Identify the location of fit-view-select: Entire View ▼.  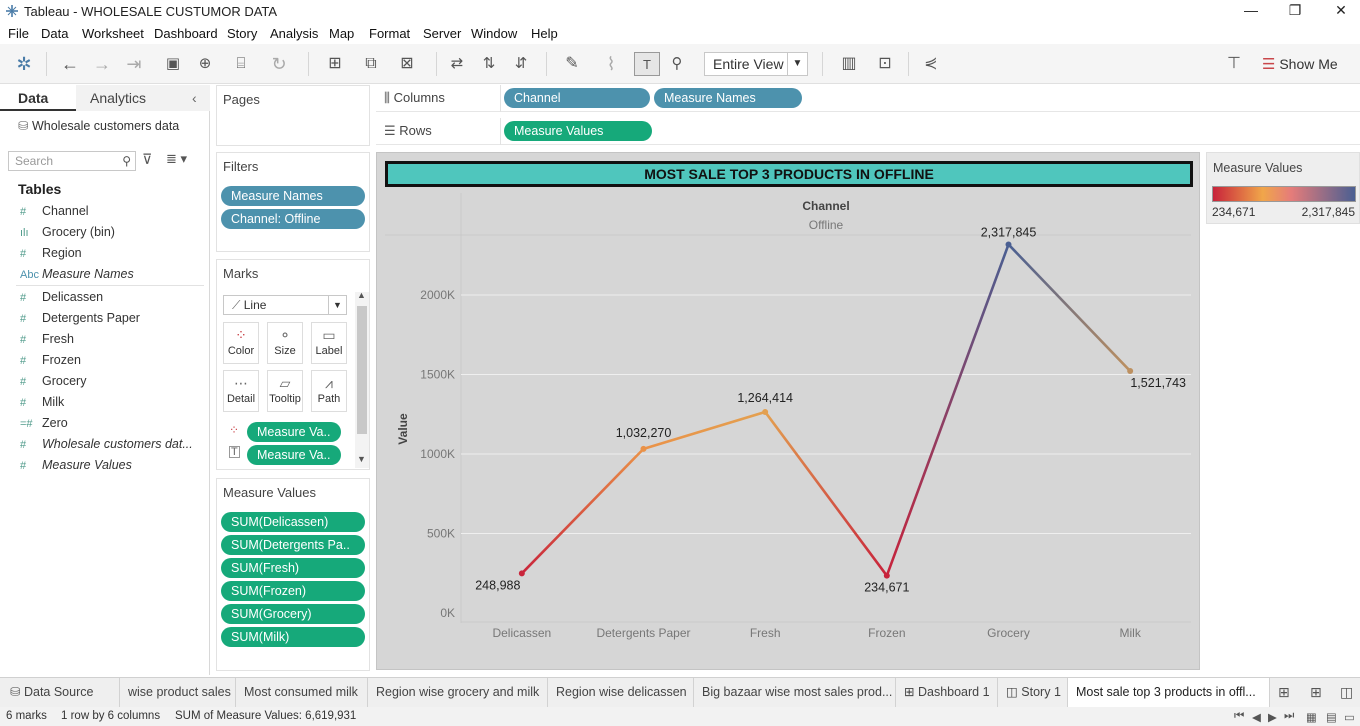
(756, 64).